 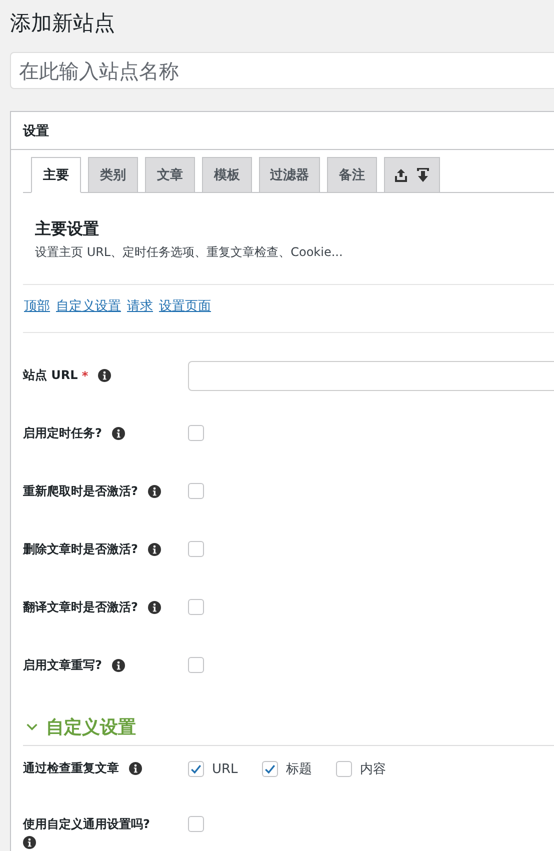 What do you see at coordinates (80, 491) in the screenshot?
I see `field-label: 重新爬取时是否激活?` at bounding box center [80, 491].